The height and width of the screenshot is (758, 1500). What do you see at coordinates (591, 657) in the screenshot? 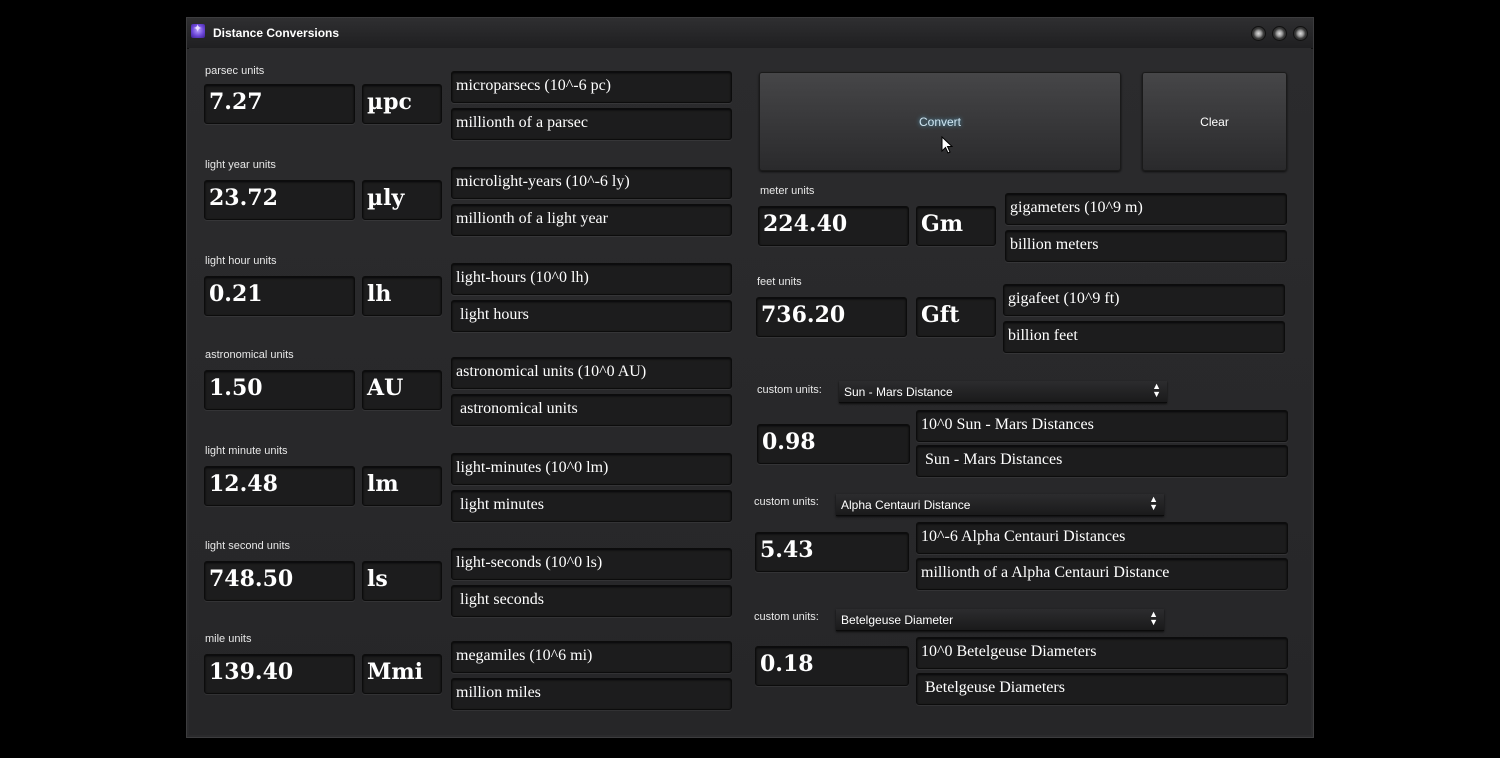
I see `unit-name-field: megamiles (10^6 mi)` at bounding box center [591, 657].